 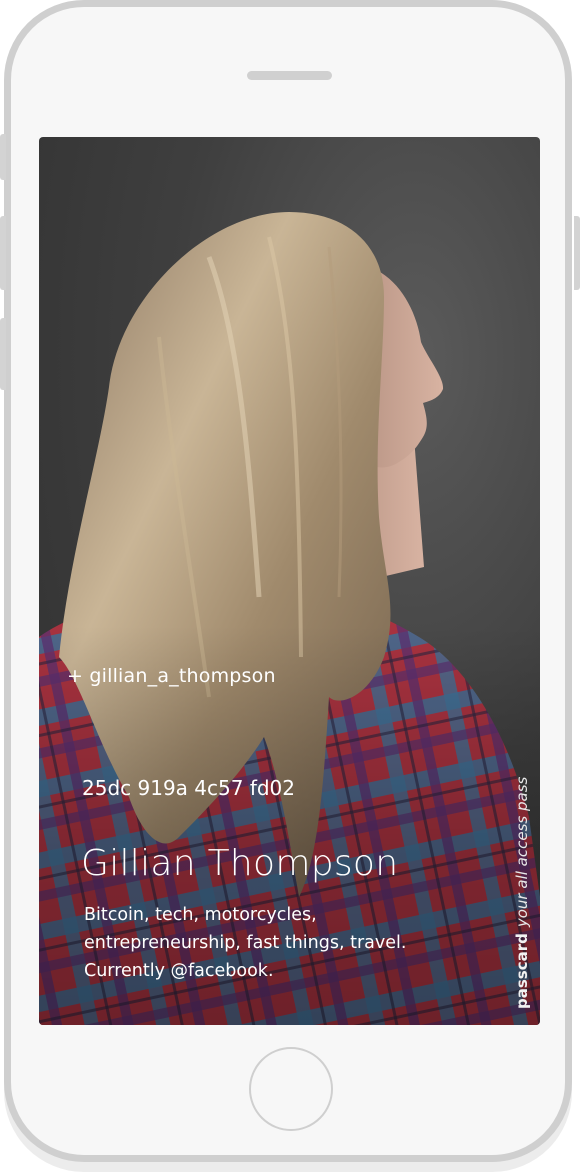 I want to click on follow-handle-link: + gillian_a_thompson, so click(x=171, y=676).